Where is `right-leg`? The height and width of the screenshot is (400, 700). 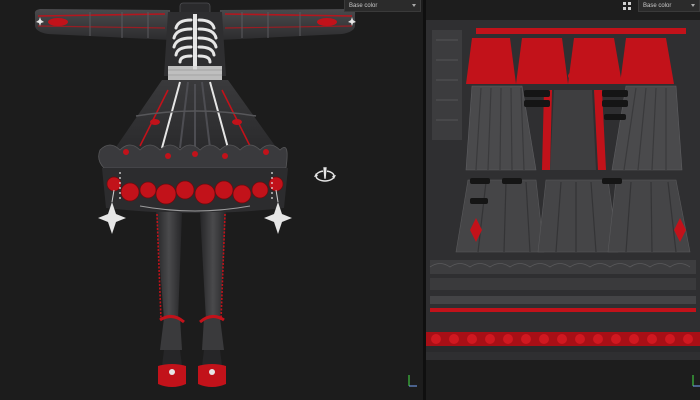 right-leg is located at coordinates (212, 299).